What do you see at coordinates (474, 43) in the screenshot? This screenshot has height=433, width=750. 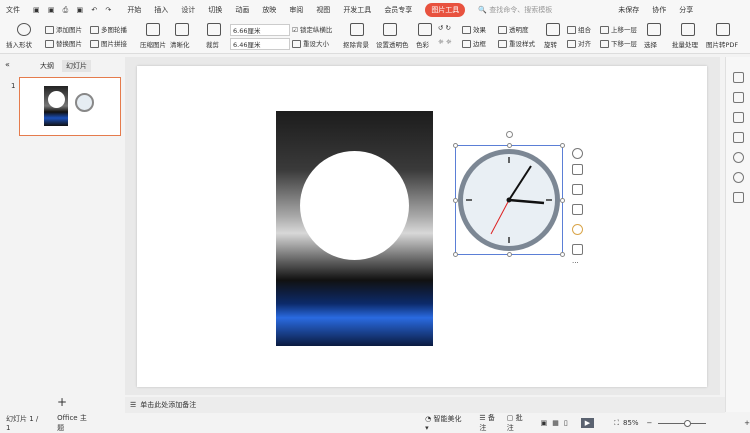 I see `border-button: 边框` at bounding box center [474, 43].